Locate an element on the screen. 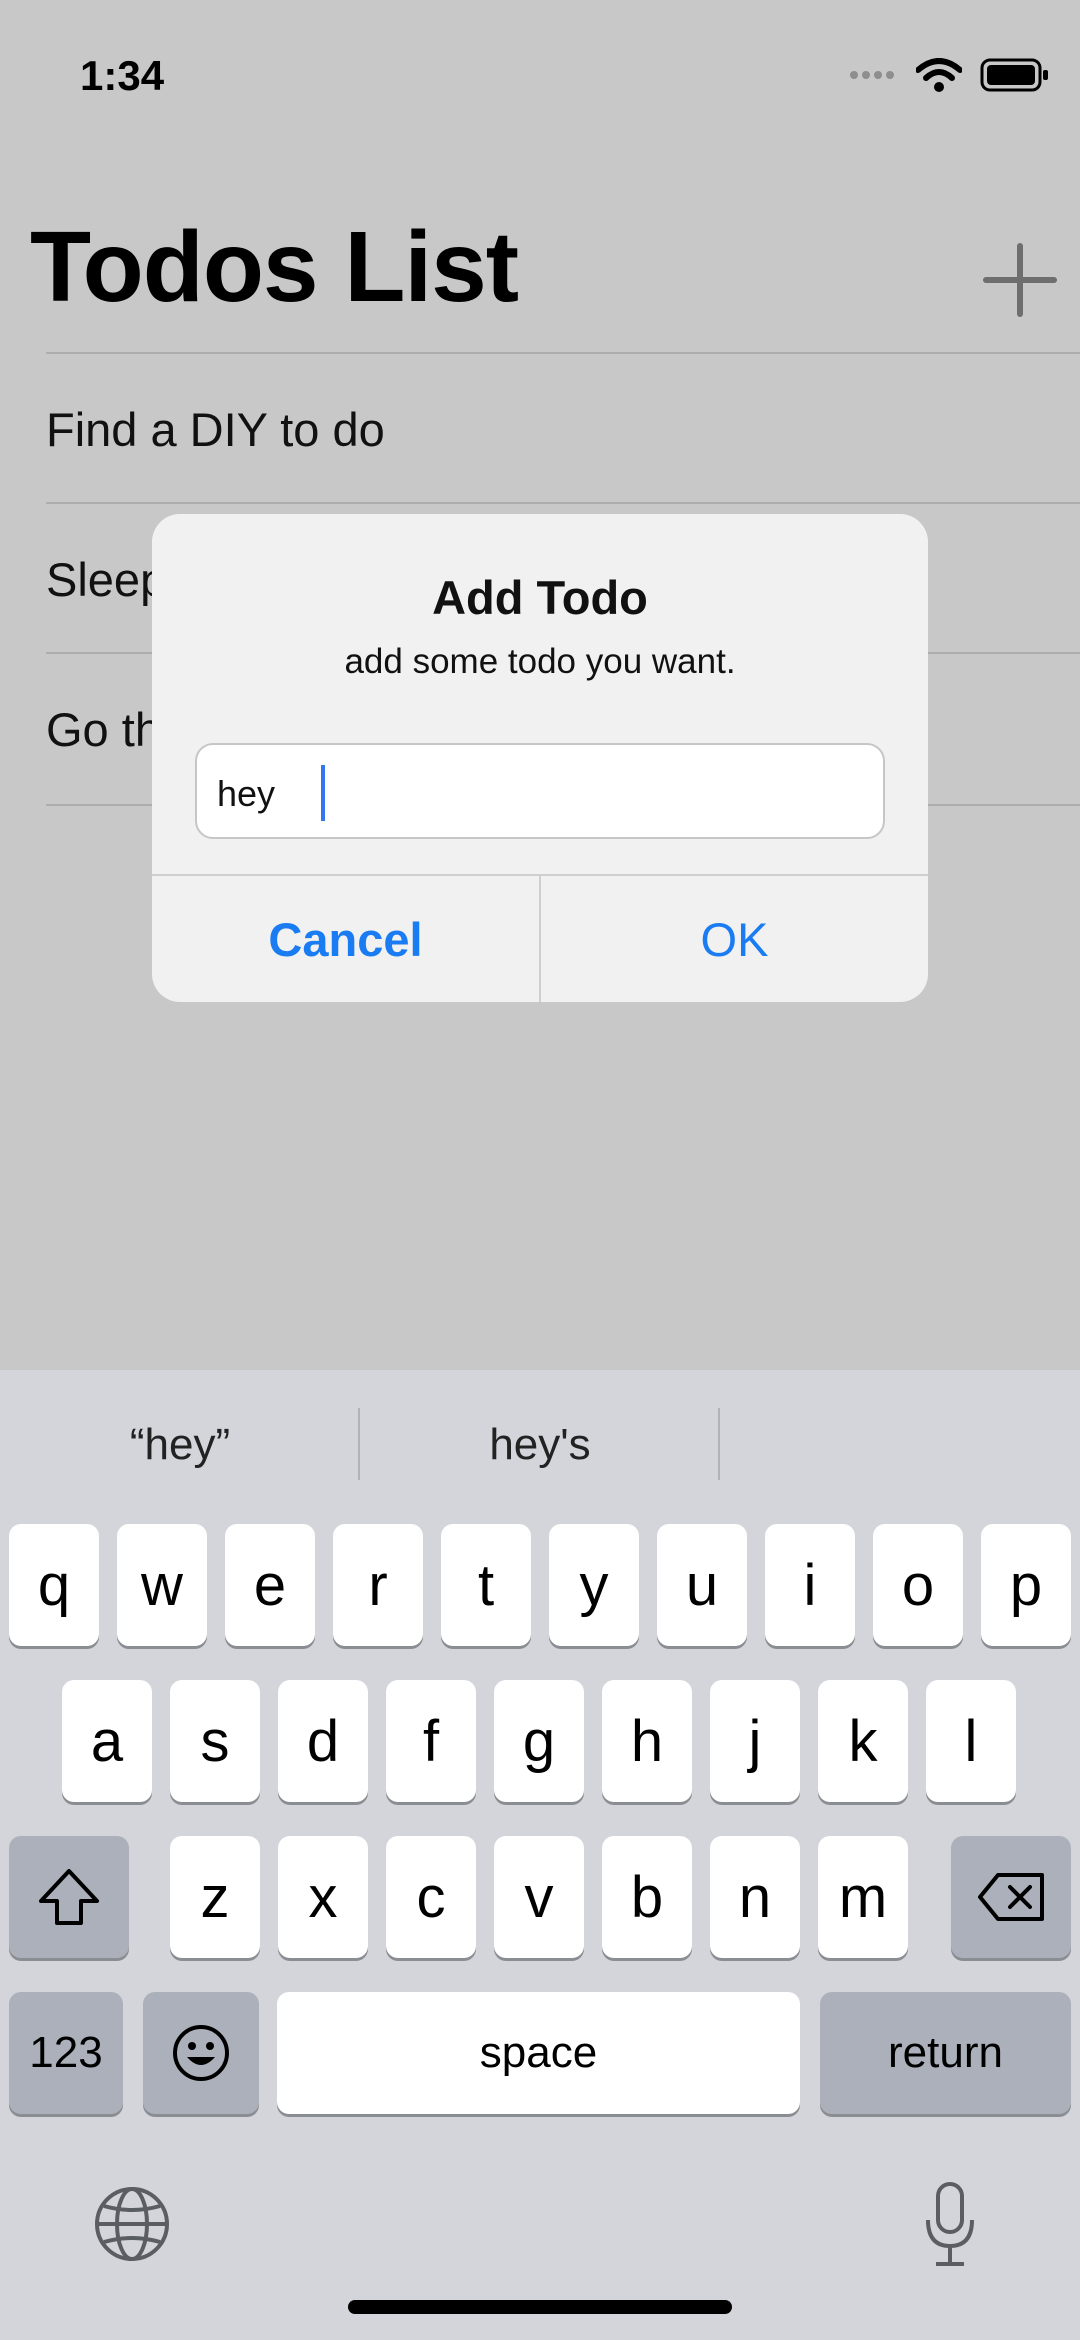  todo-label: Go th is located at coordinates (103, 729).